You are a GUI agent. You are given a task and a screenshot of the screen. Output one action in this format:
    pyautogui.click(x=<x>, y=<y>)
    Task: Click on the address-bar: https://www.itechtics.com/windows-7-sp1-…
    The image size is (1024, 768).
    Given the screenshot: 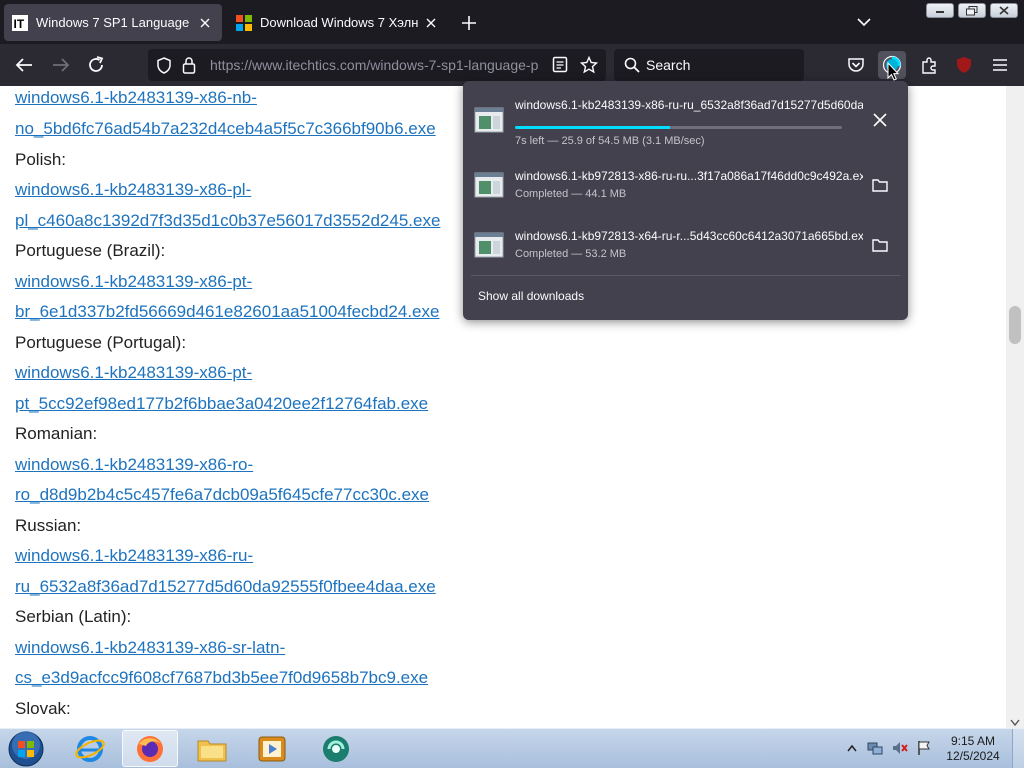 What is the action you would take?
    pyautogui.click(x=377, y=65)
    